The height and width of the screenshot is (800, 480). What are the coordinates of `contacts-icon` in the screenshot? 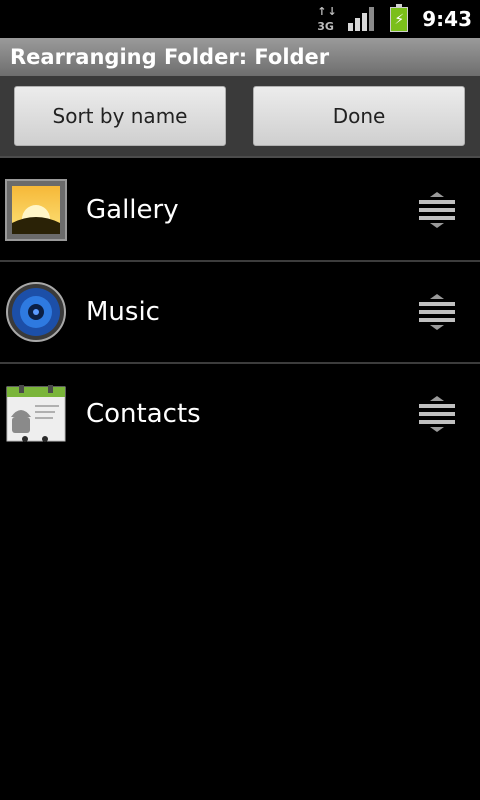 It's located at (36, 413).